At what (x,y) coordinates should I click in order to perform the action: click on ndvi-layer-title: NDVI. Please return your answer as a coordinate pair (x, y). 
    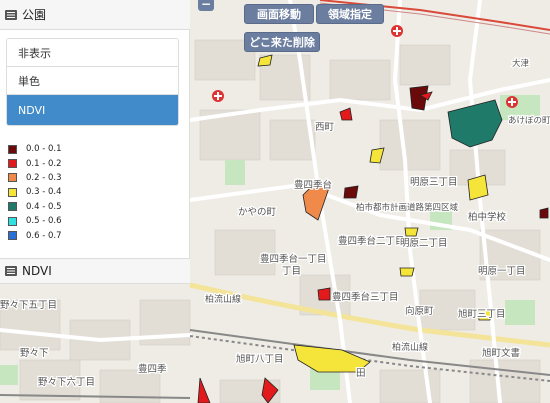
    Looking at the image, I should click on (37, 271).